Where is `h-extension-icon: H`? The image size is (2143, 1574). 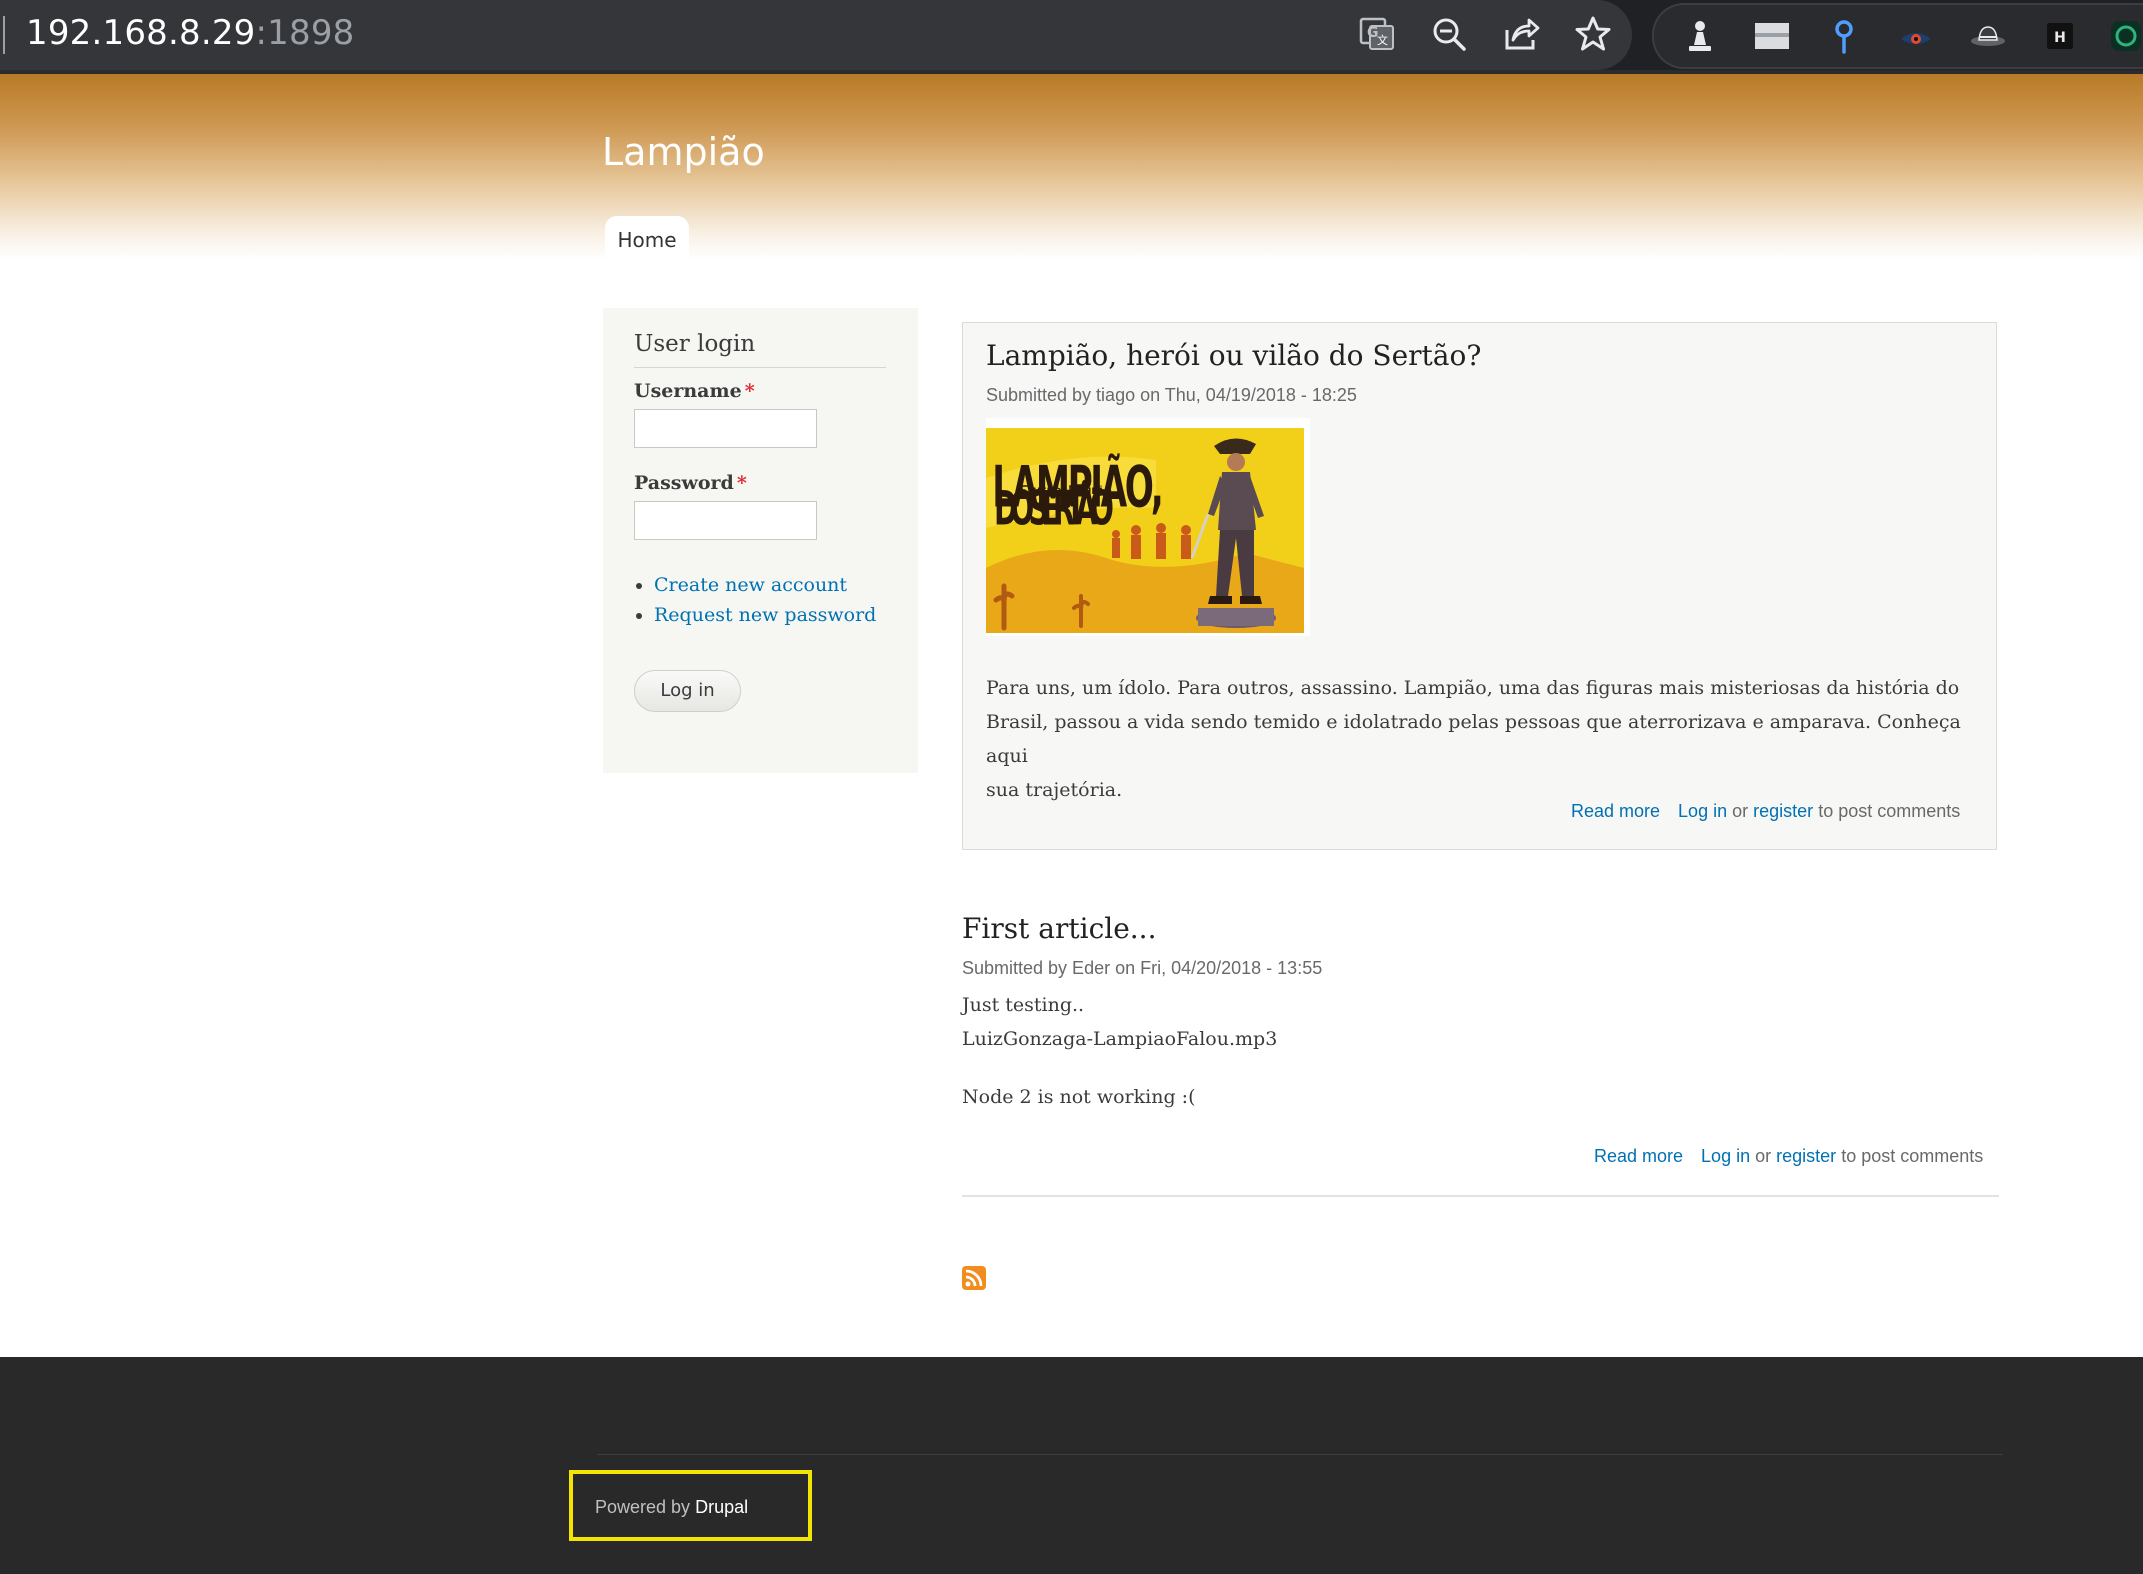 h-extension-icon: H is located at coordinates (2060, 36).